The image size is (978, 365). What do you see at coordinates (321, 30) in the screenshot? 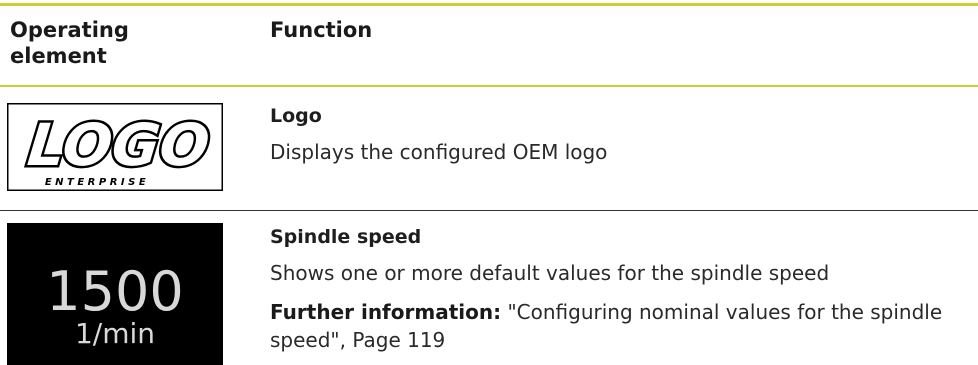
I see `header-function: Function` at bounding box center [321, 30].